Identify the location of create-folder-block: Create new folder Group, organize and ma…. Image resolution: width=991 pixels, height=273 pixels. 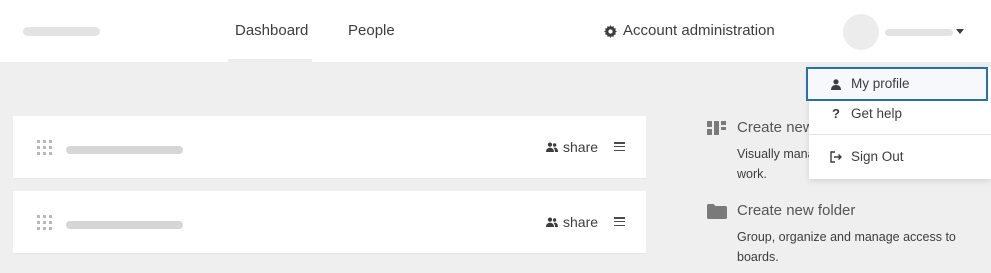
(837, 234).